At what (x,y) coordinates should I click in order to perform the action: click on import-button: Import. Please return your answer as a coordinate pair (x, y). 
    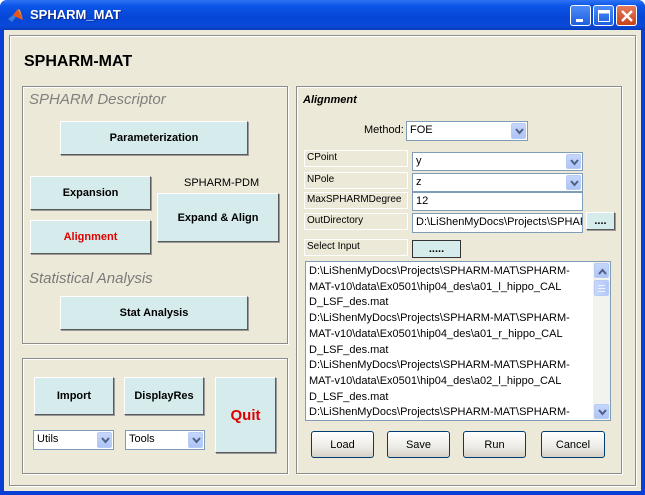
    Looking at the image, I should click on (74, 396).